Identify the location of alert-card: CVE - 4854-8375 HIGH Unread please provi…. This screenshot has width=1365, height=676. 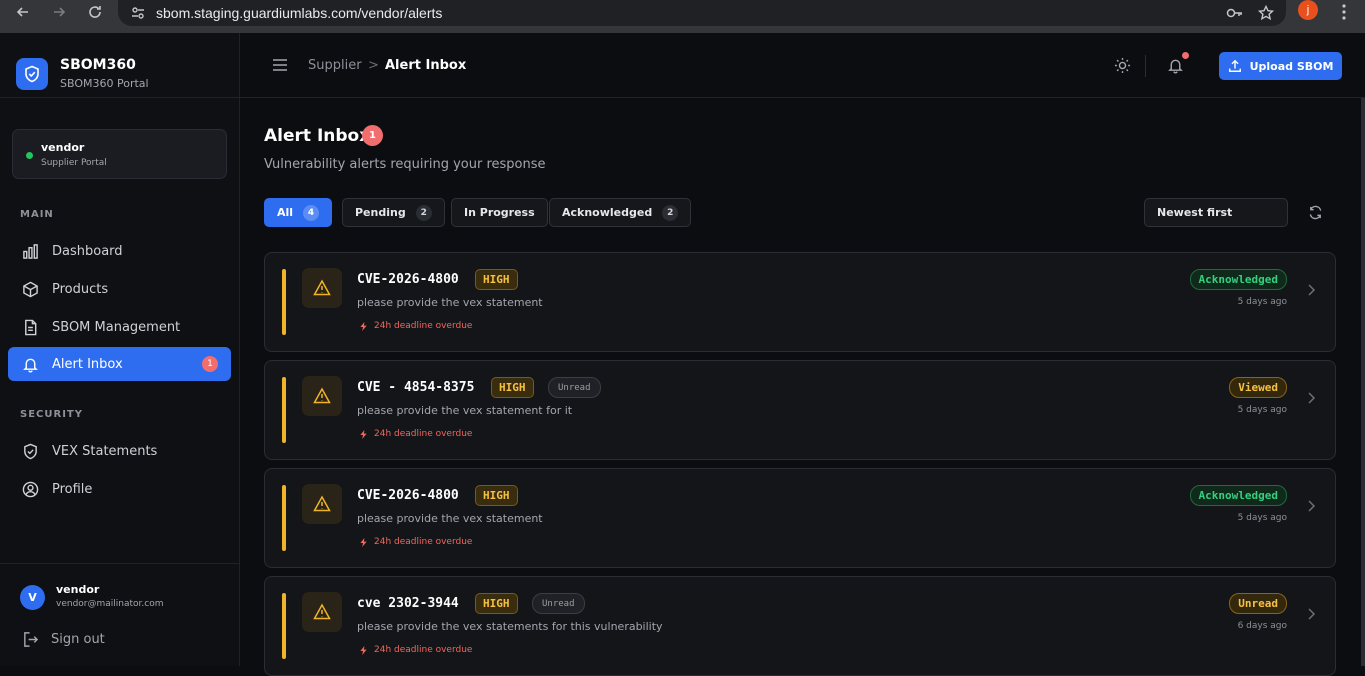
(800, 410).